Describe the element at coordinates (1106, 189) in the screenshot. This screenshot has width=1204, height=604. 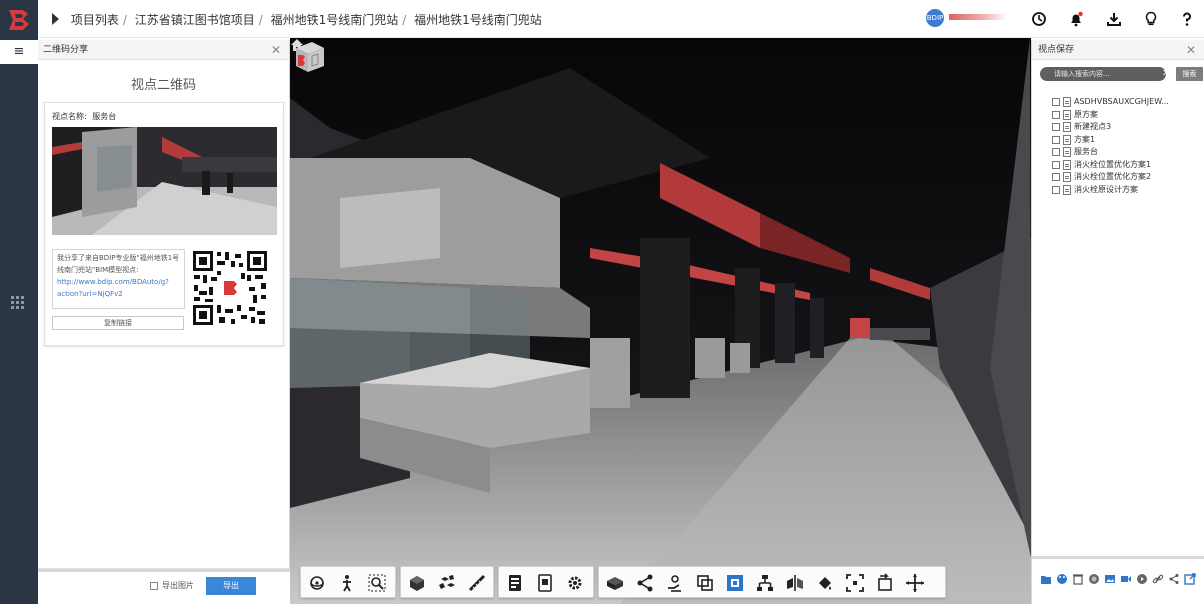
I see `viewpoint-item-label: 消火栓原设计方案` at that location.